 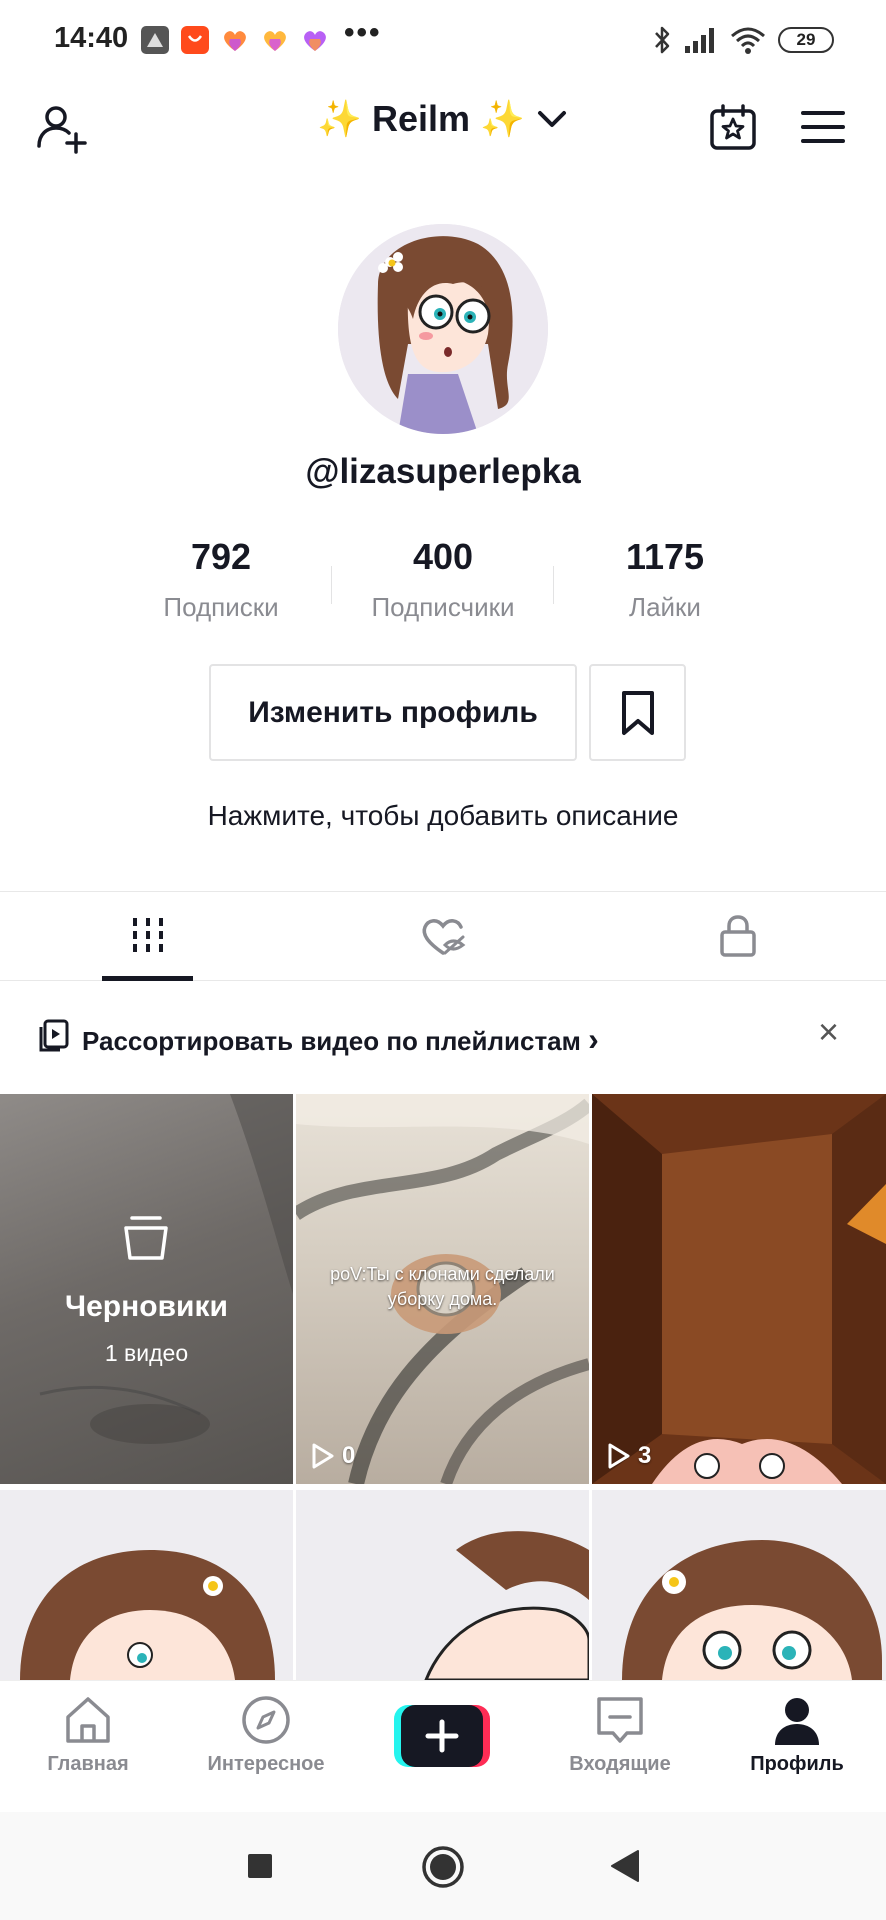 What do you see at coordinates (625, 1866) in the screenshot?
I see `back-icon` at bounding box center [625, 1866].